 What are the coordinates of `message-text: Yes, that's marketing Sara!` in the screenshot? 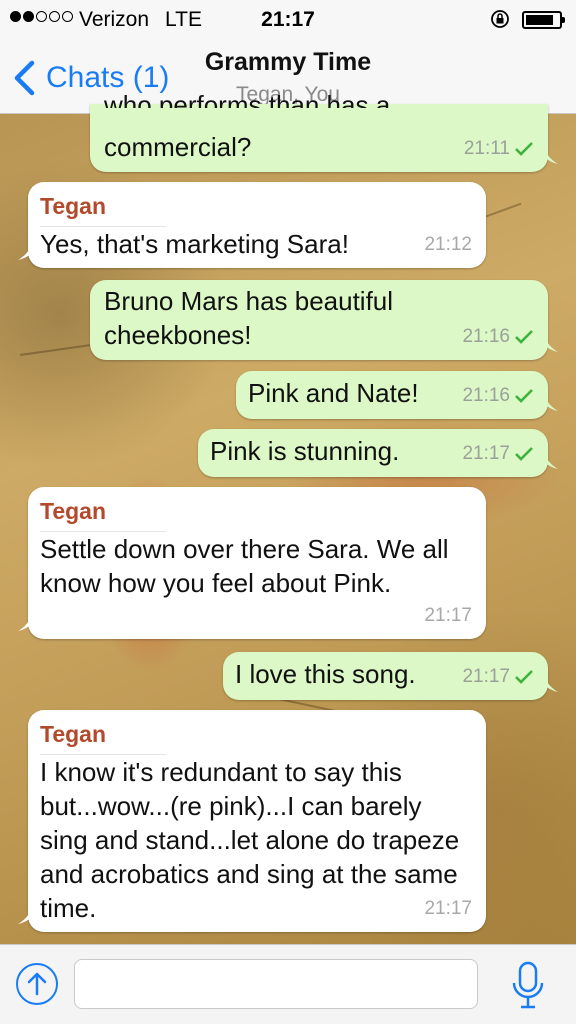 It's located at (194, 244).